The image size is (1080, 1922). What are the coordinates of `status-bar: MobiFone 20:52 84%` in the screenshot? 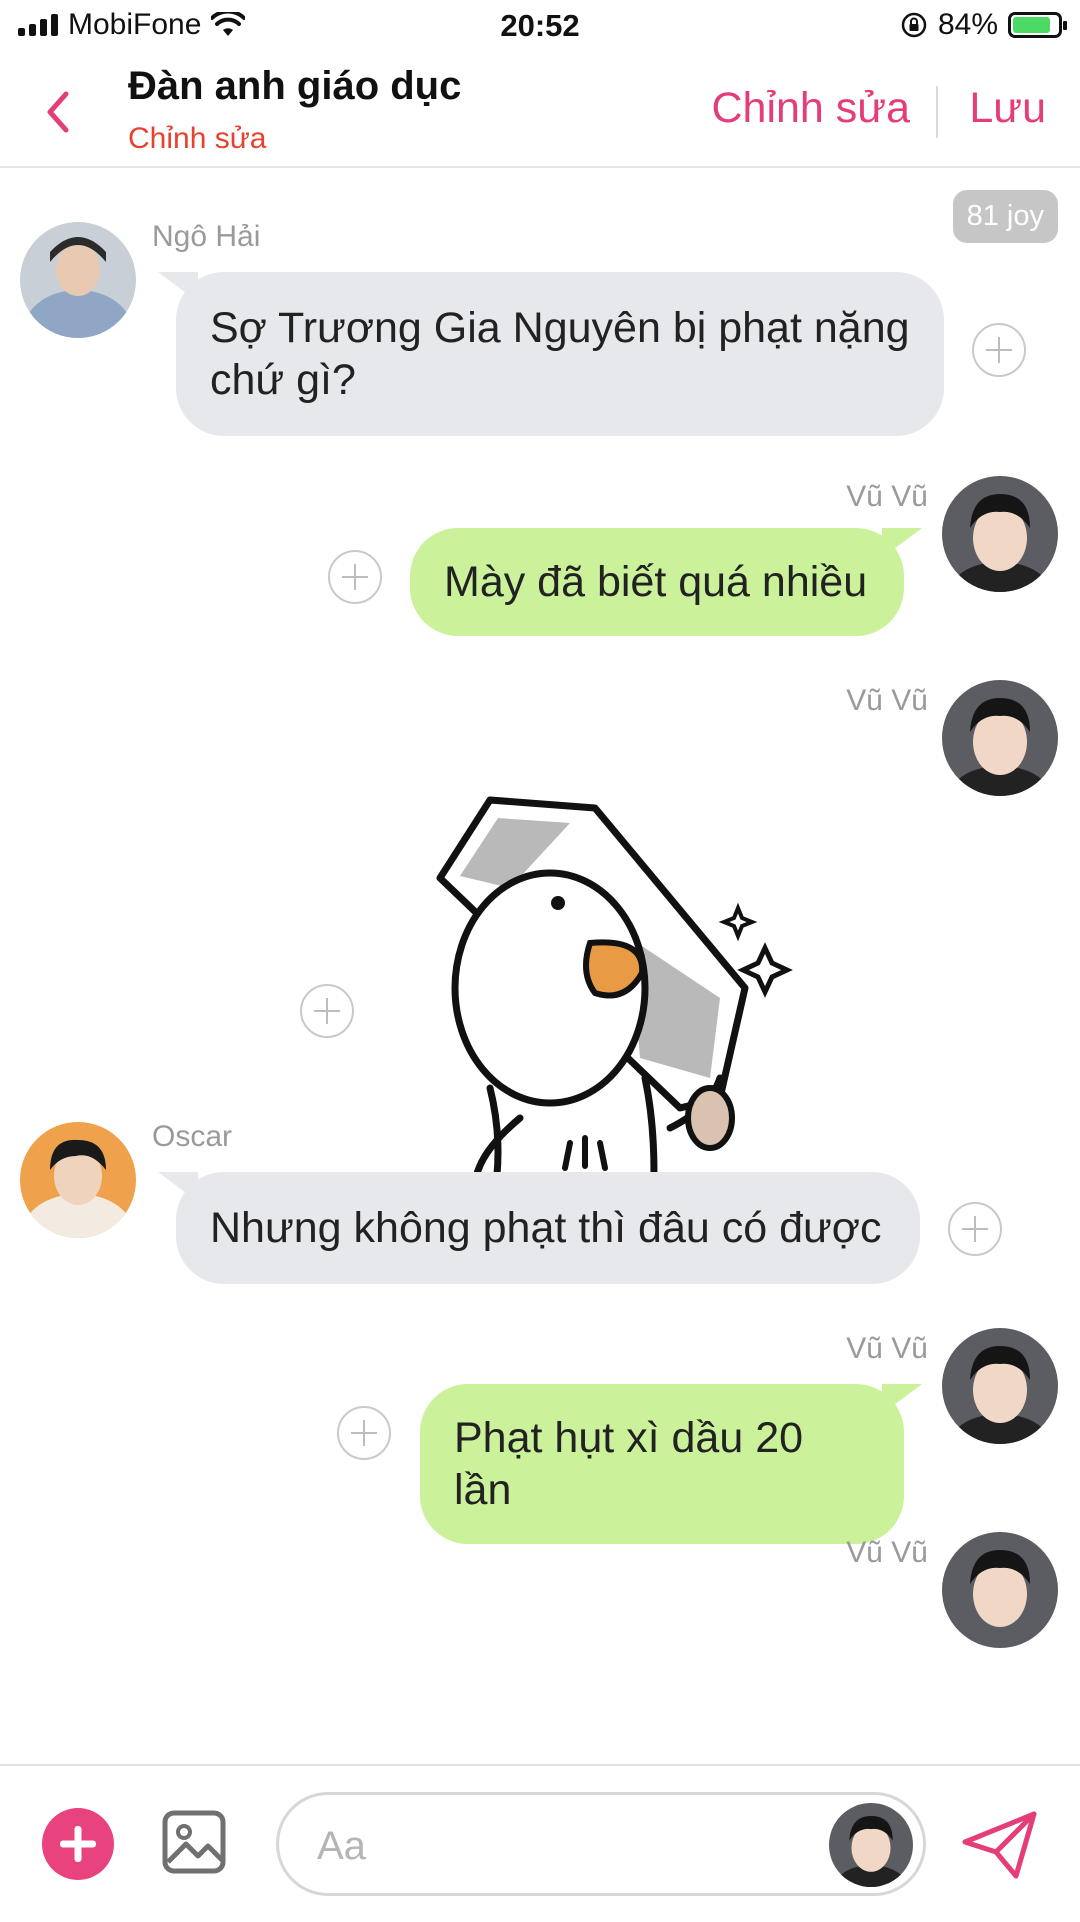 It's located at (540, 28).